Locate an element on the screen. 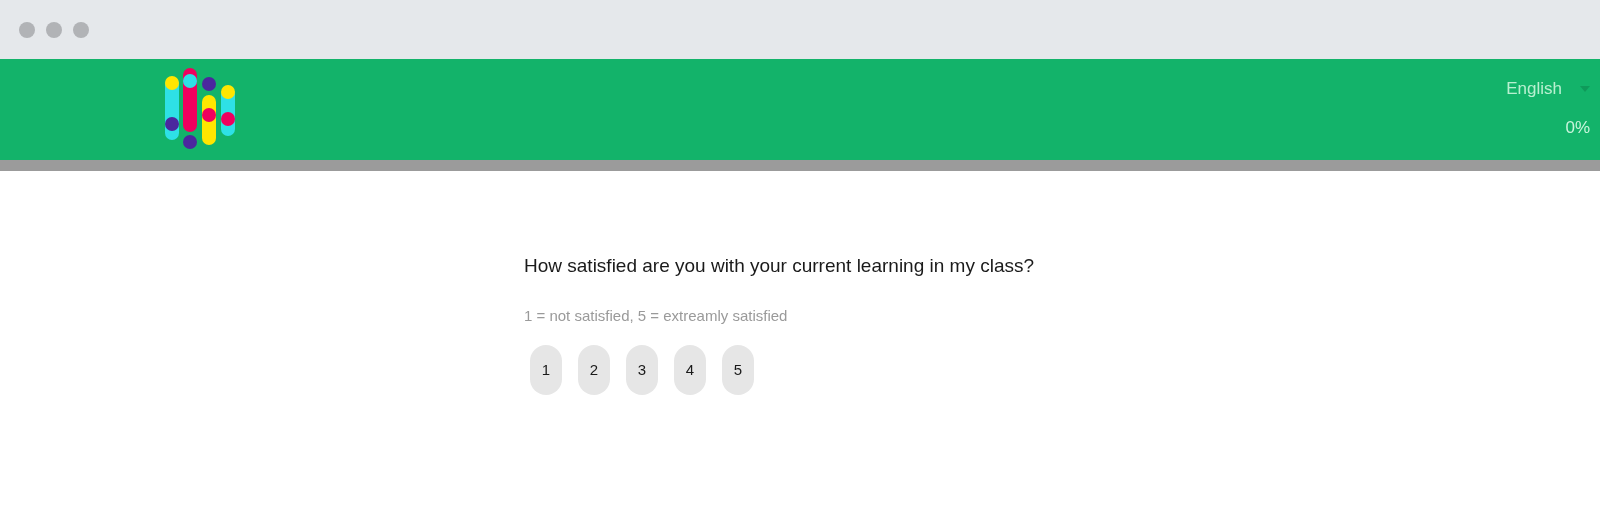 This screenshot has width=1600, height=506. caret-icon is located at coordinates (1585, 88).